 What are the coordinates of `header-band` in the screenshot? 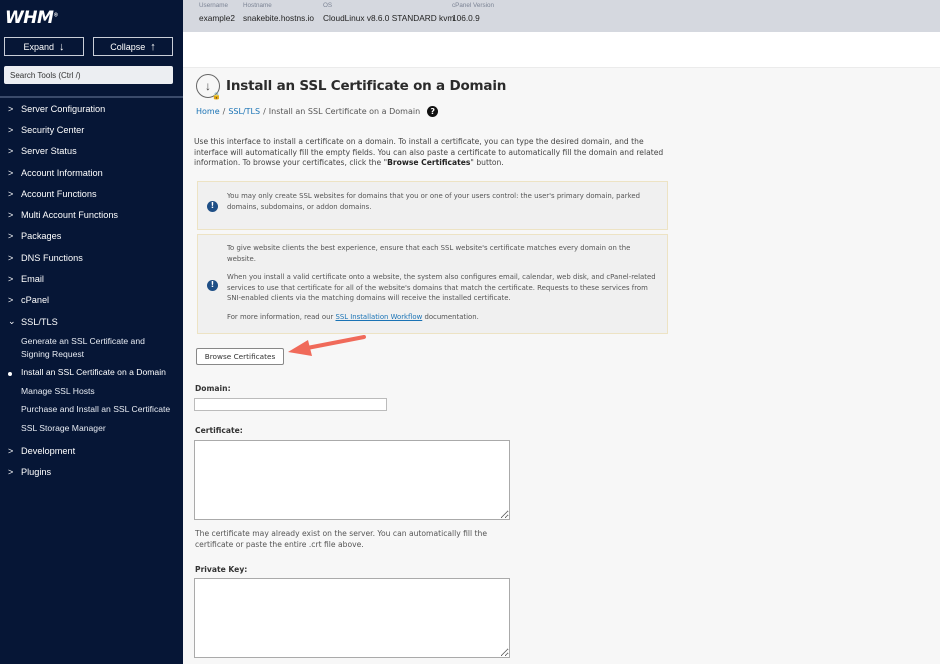 It's located at (561, 50).